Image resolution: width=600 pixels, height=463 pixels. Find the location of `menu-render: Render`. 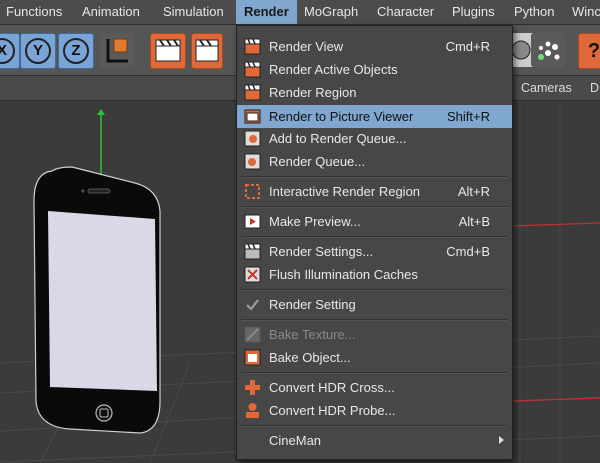

menu-render: Render is located at coordinates (266, 12).